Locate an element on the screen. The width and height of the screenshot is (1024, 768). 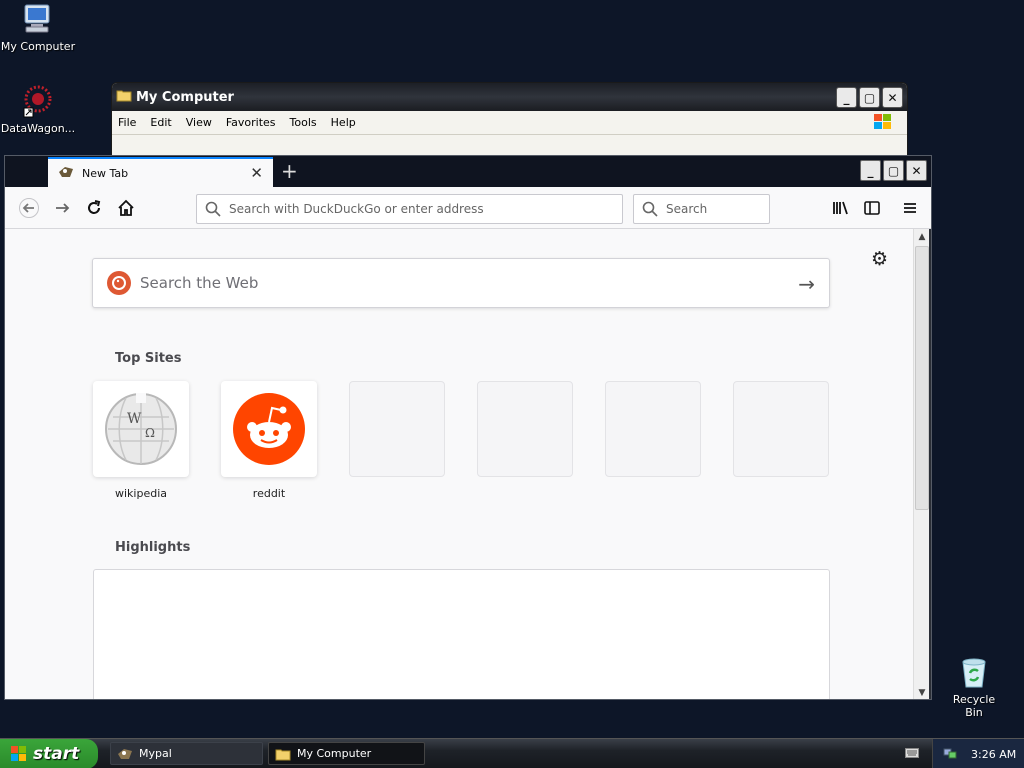
svg-text: Ω is located at coordinates (150, 433).